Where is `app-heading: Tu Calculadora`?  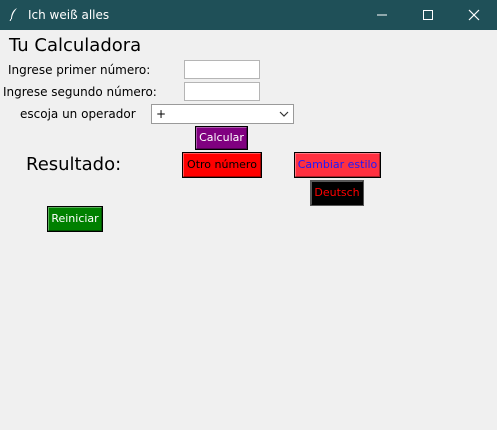
app-heading: Tu Calculadora is located at coordinates (75, 45).